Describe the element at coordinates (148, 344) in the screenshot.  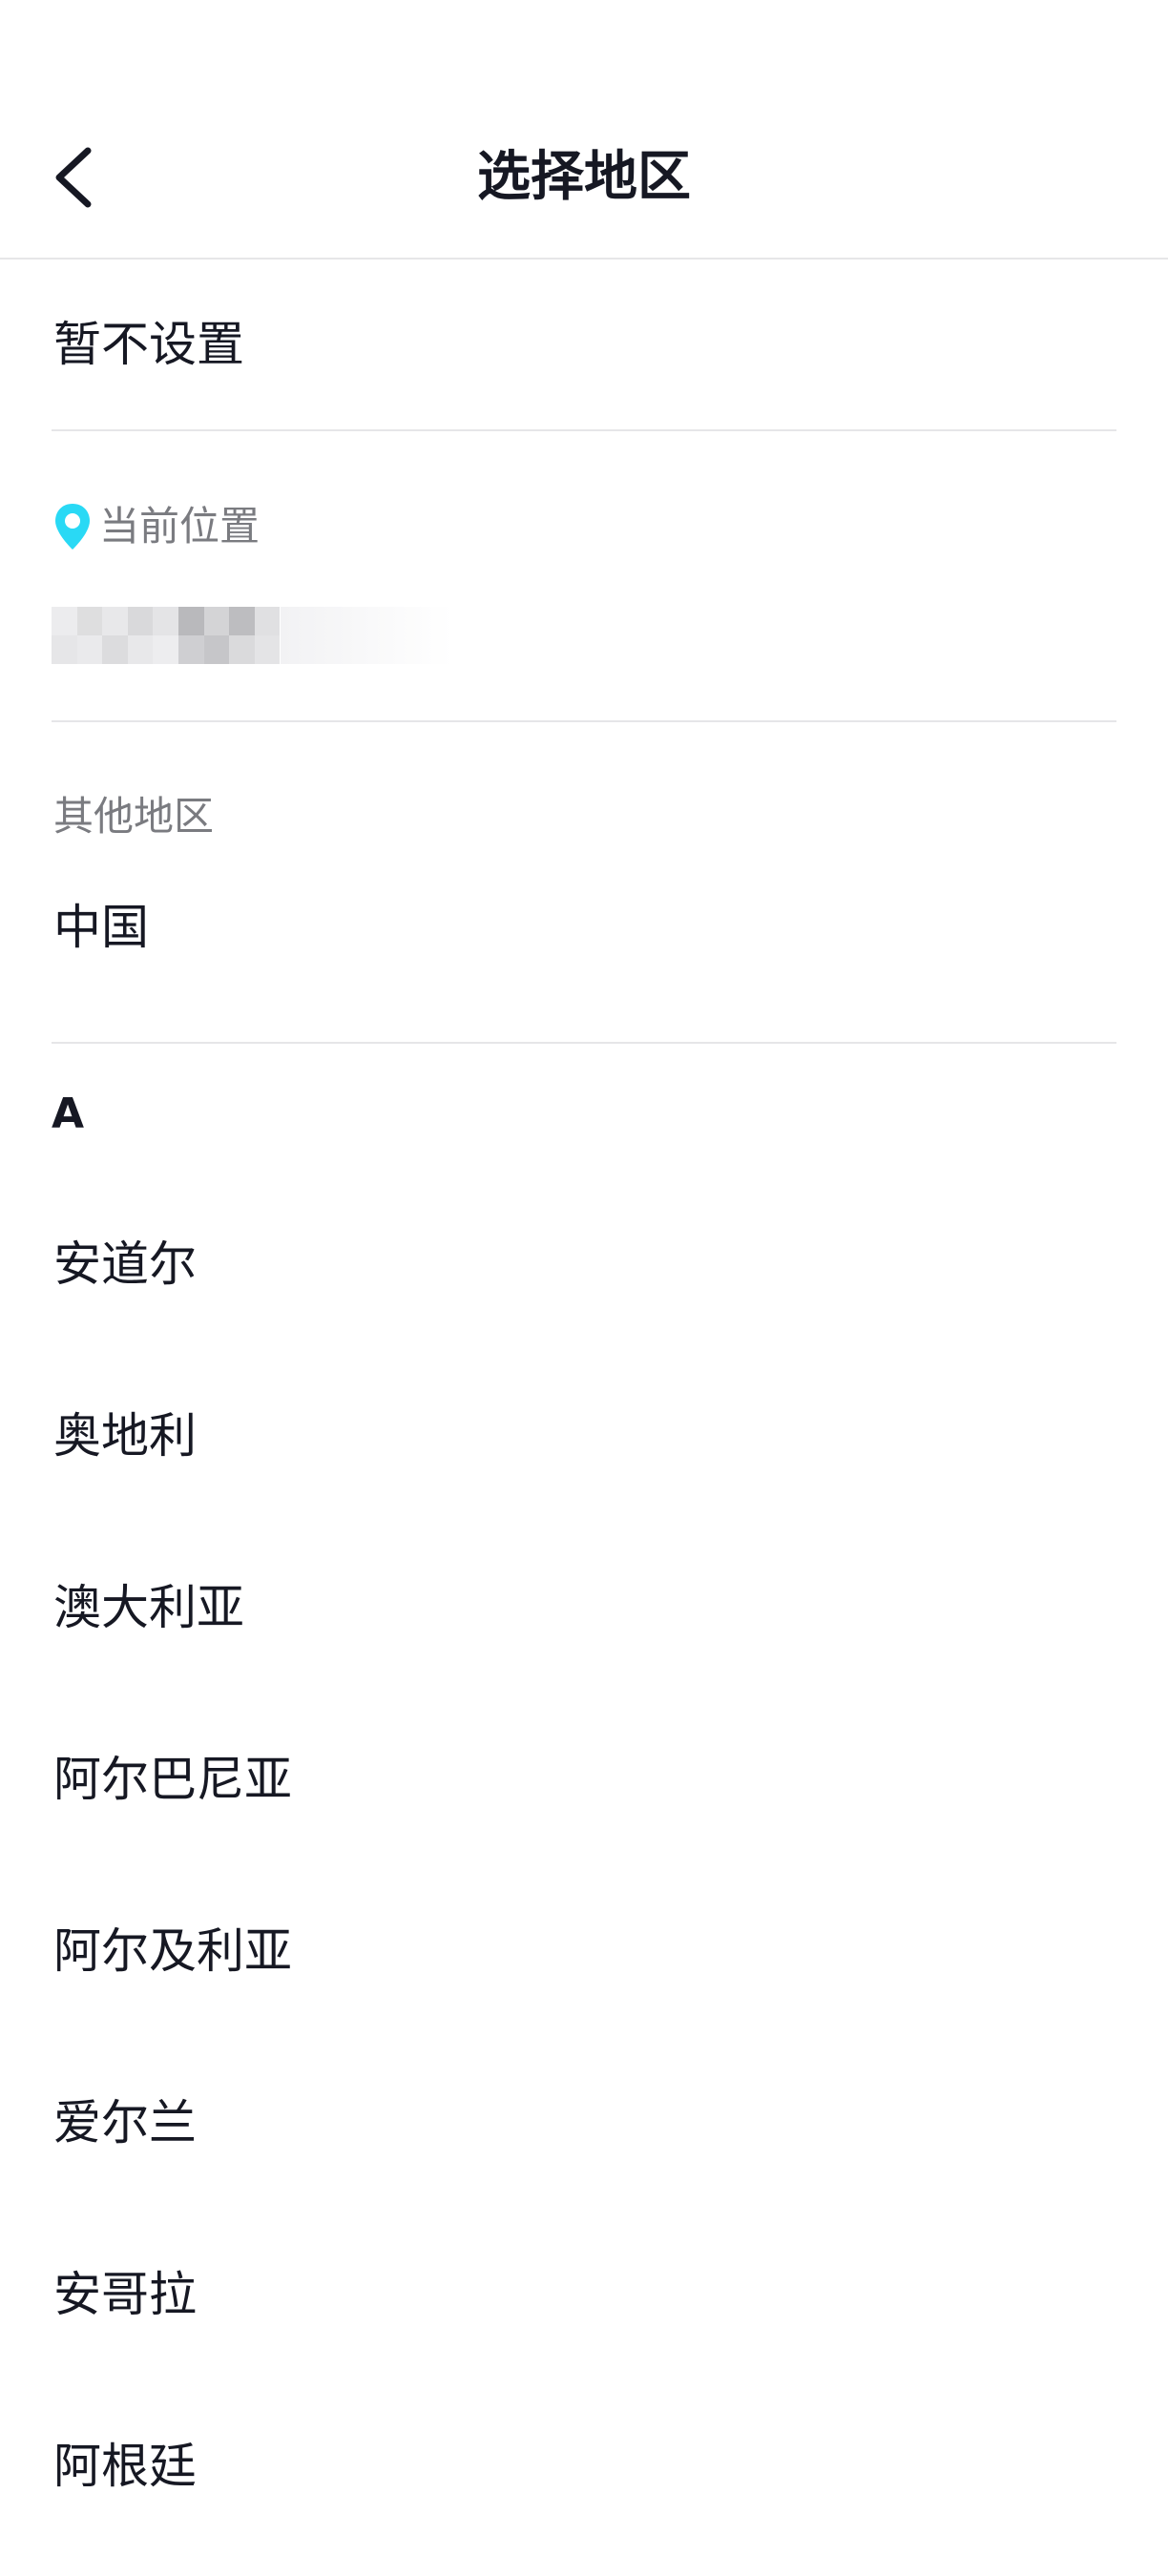
I see `not-set-label: 暂不设置` at that location.